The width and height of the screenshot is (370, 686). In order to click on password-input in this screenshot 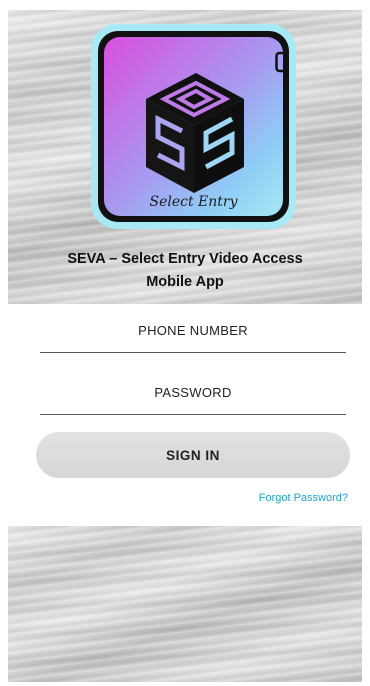, I will do `click(193, 392)`.